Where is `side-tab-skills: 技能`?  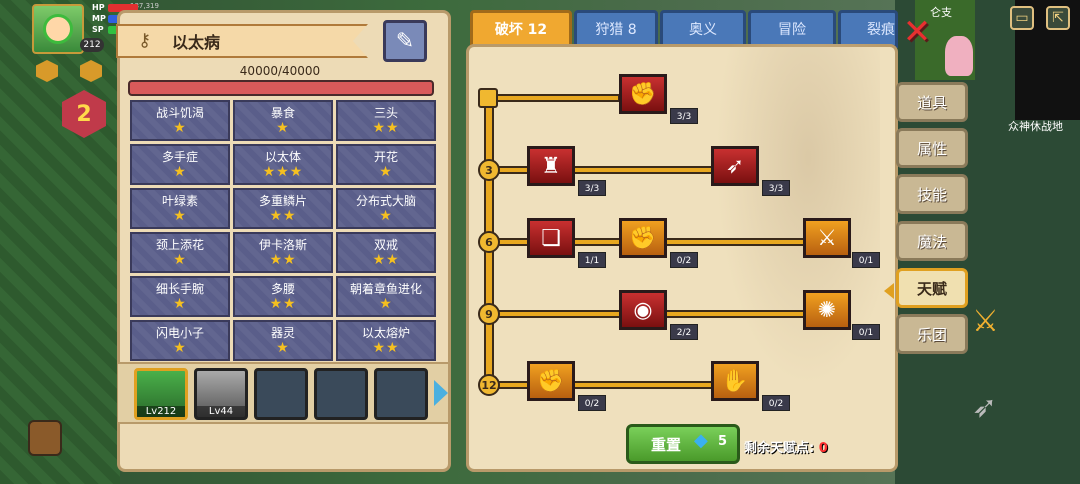
side-tab-skills: 技能 is located at coordinates (932, 194).